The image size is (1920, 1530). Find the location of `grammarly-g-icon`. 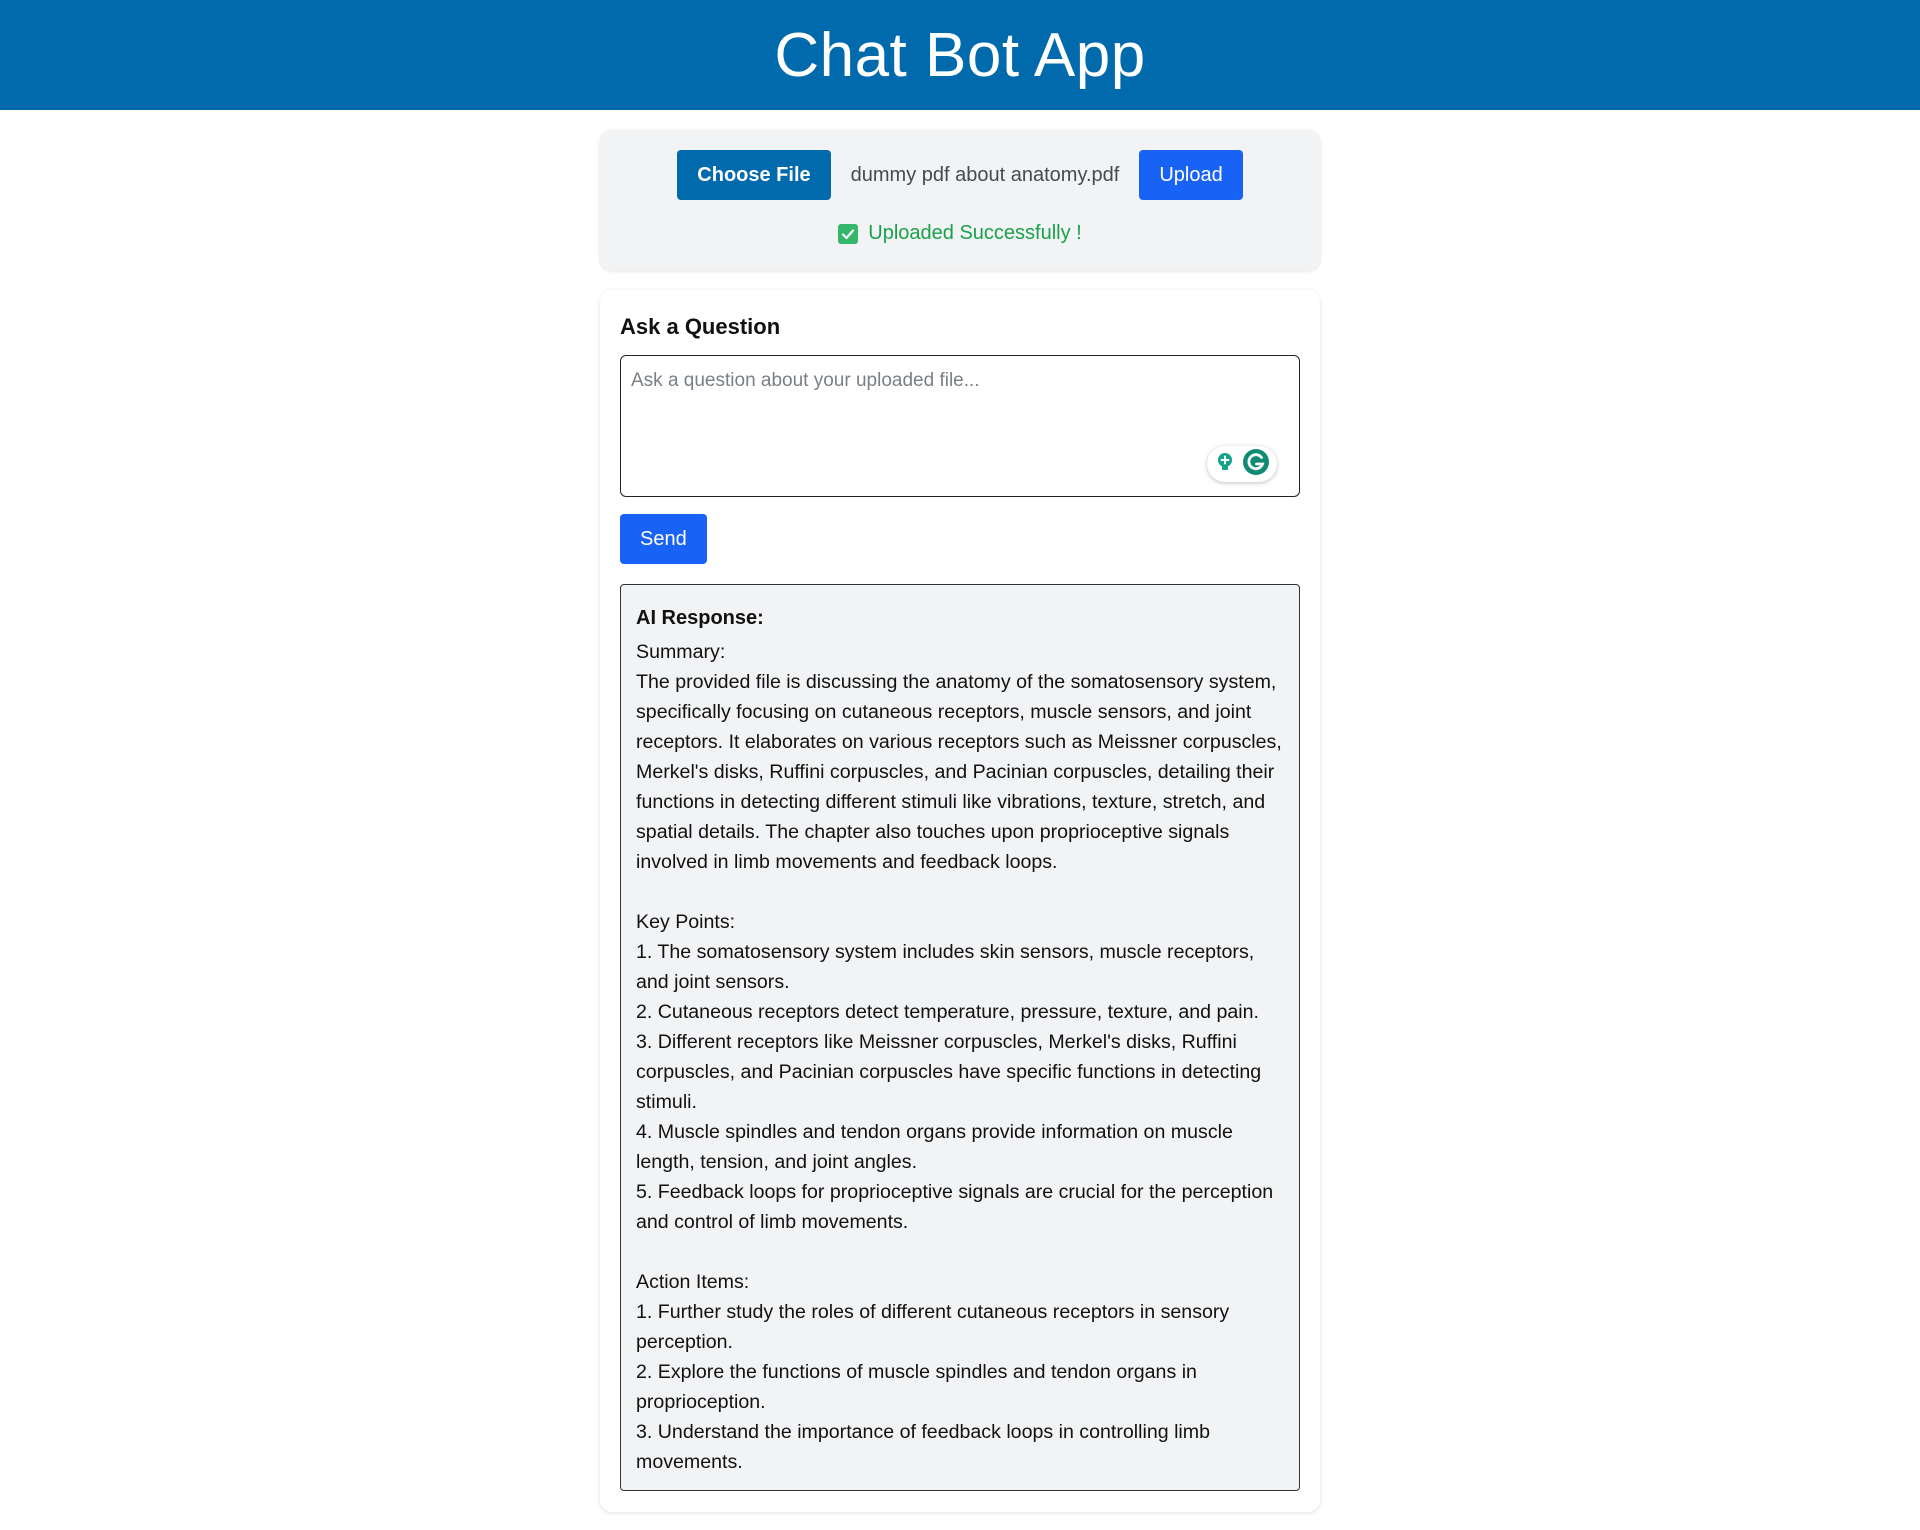

grammarly-g-icon is located at coordinates (1256, 464).